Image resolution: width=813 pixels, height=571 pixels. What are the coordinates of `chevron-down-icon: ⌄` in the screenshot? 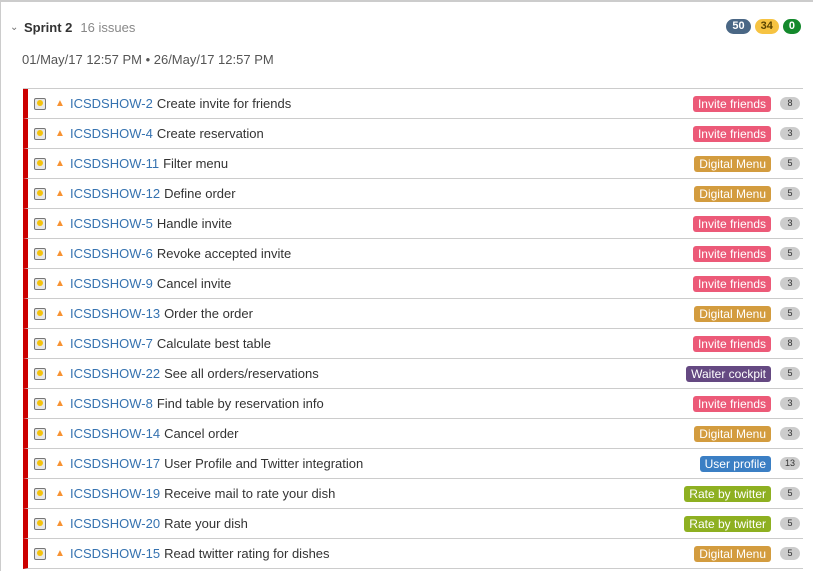 It's located at (15, 27).